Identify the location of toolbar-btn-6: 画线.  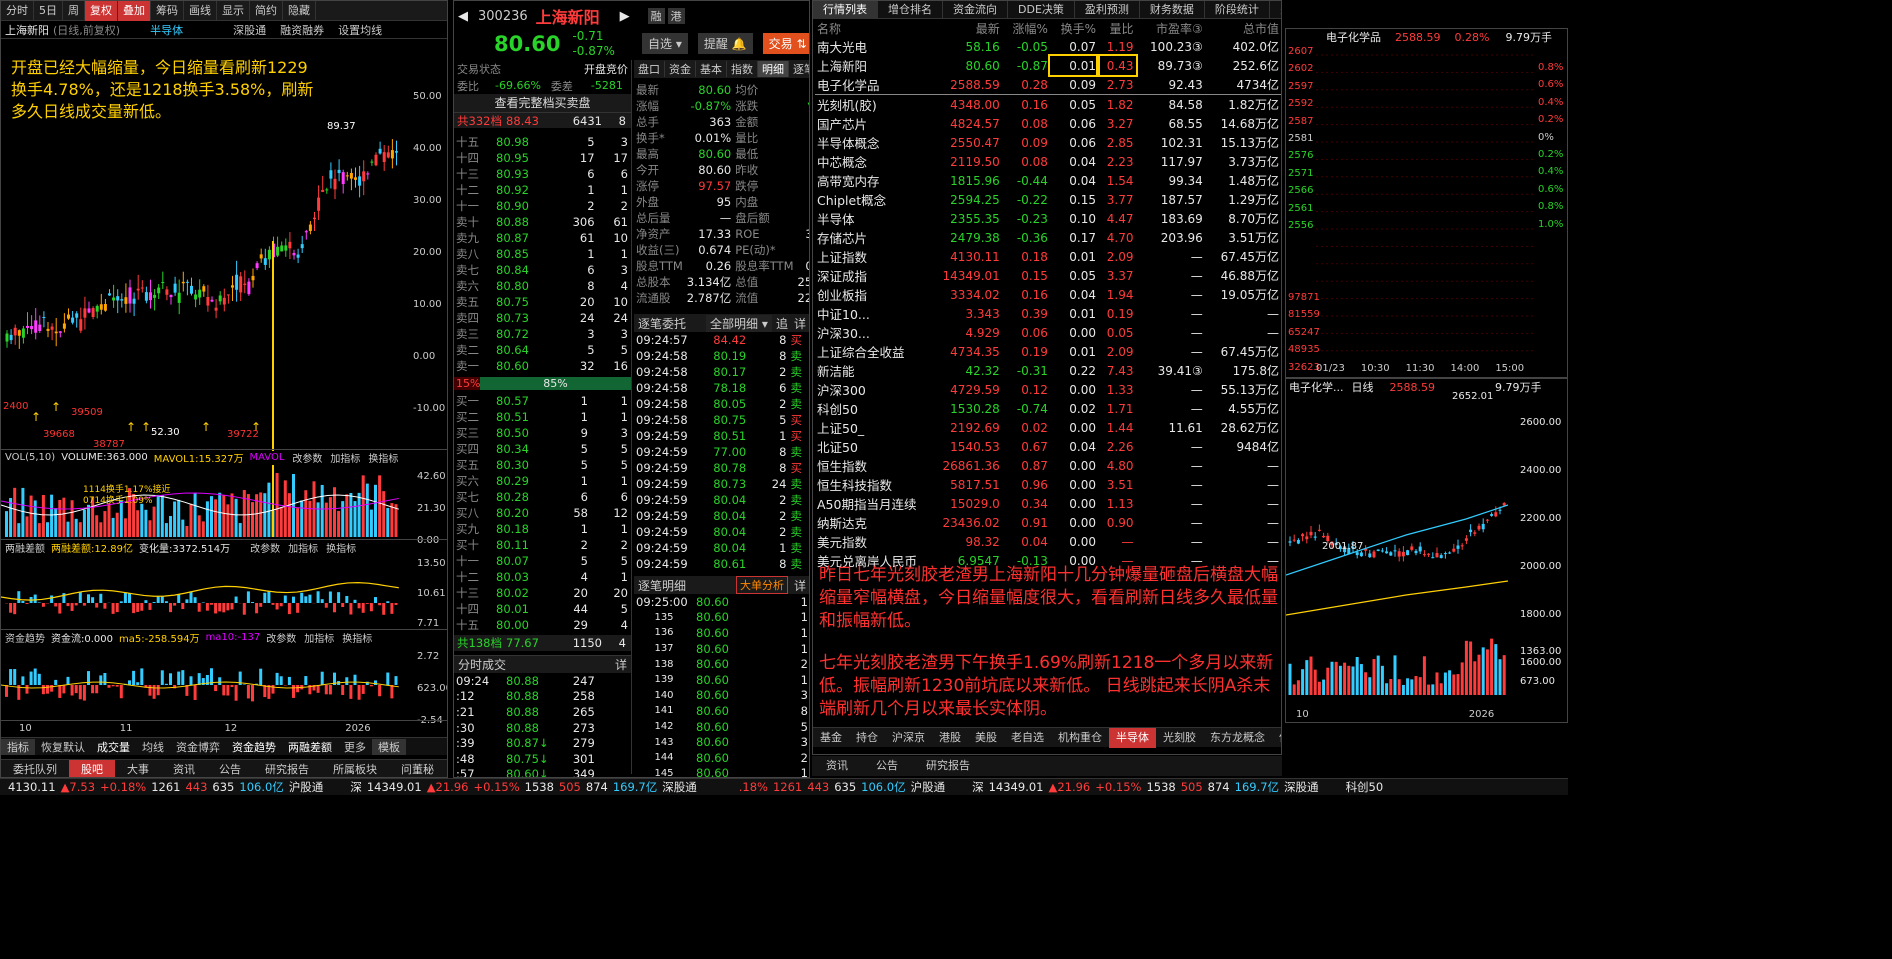
(200, 11).